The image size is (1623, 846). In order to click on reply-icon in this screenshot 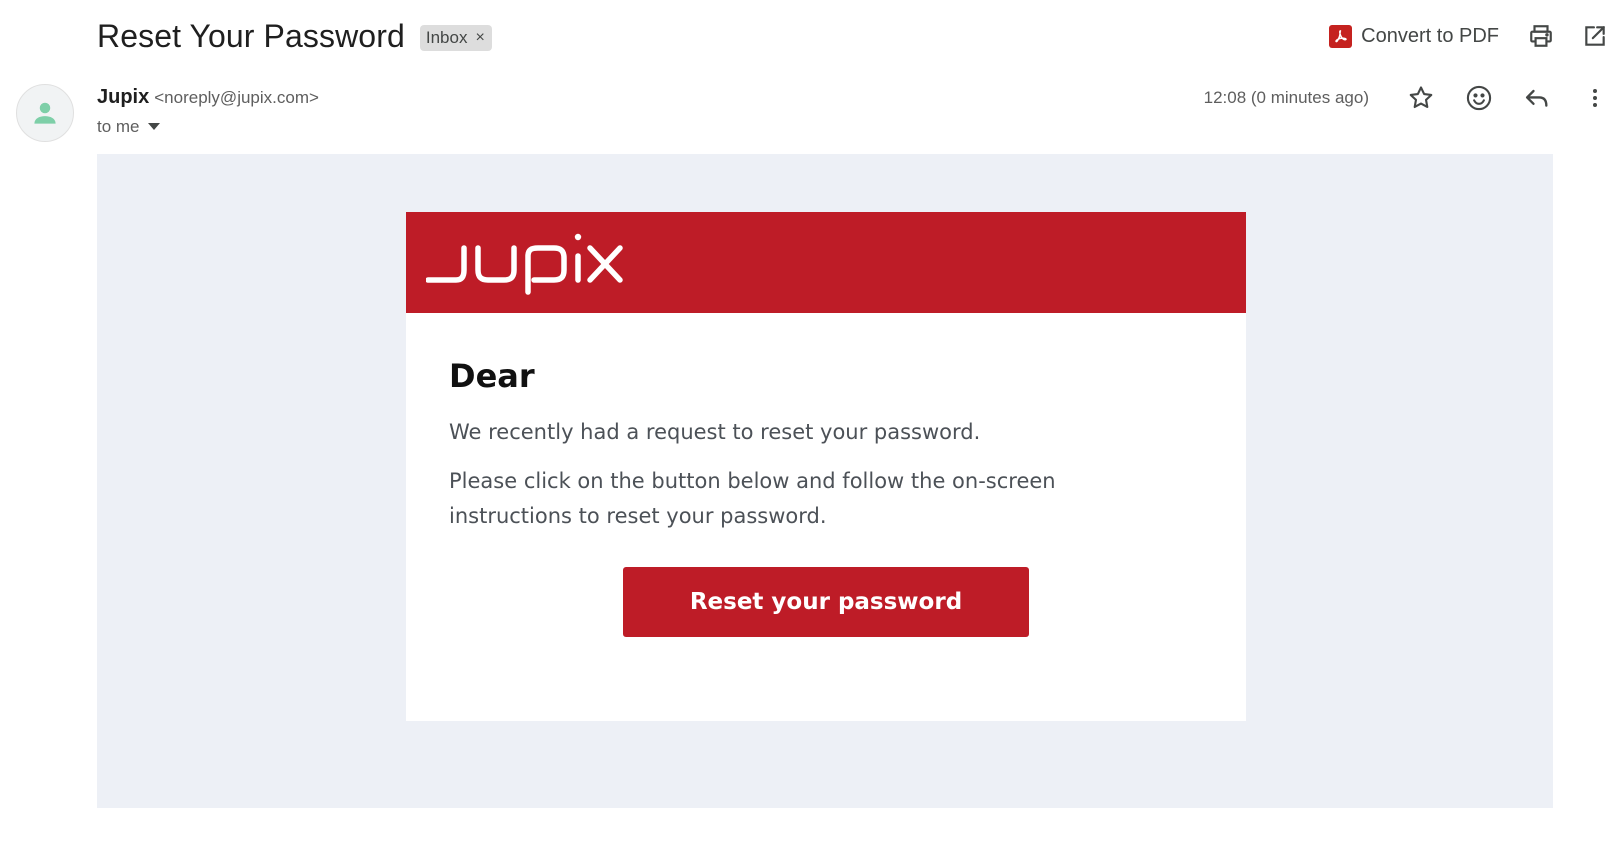, I will do `click(1536, 98)`.